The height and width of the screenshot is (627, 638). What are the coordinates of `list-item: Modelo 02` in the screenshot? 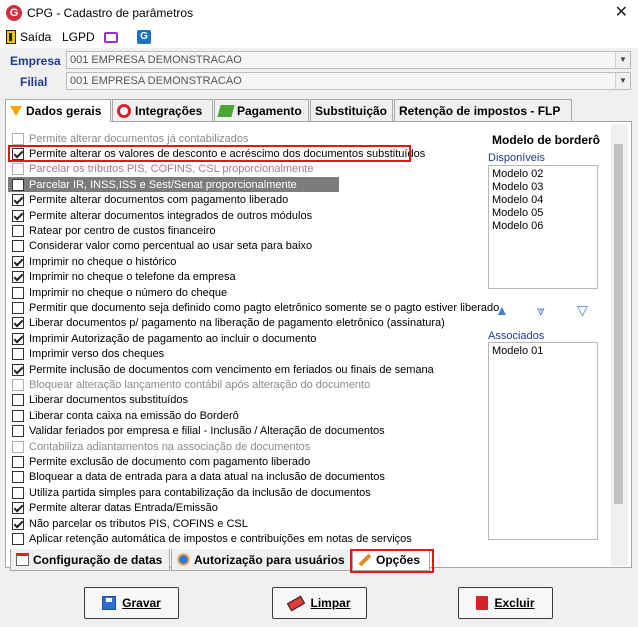 It's located at (543, 174).